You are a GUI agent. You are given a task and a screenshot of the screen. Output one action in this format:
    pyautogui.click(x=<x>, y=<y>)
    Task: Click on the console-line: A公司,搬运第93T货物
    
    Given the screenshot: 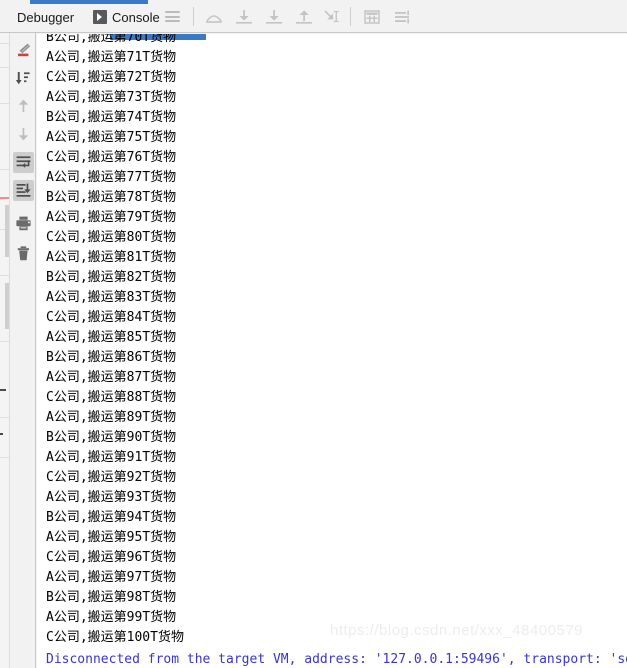 What is the action you would take?
    pyautogui.click(x=111, y=497)
    